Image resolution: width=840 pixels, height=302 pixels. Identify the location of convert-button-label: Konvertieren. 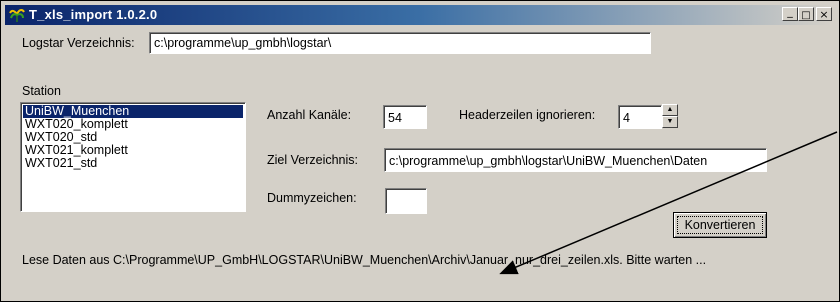
(720, 225).